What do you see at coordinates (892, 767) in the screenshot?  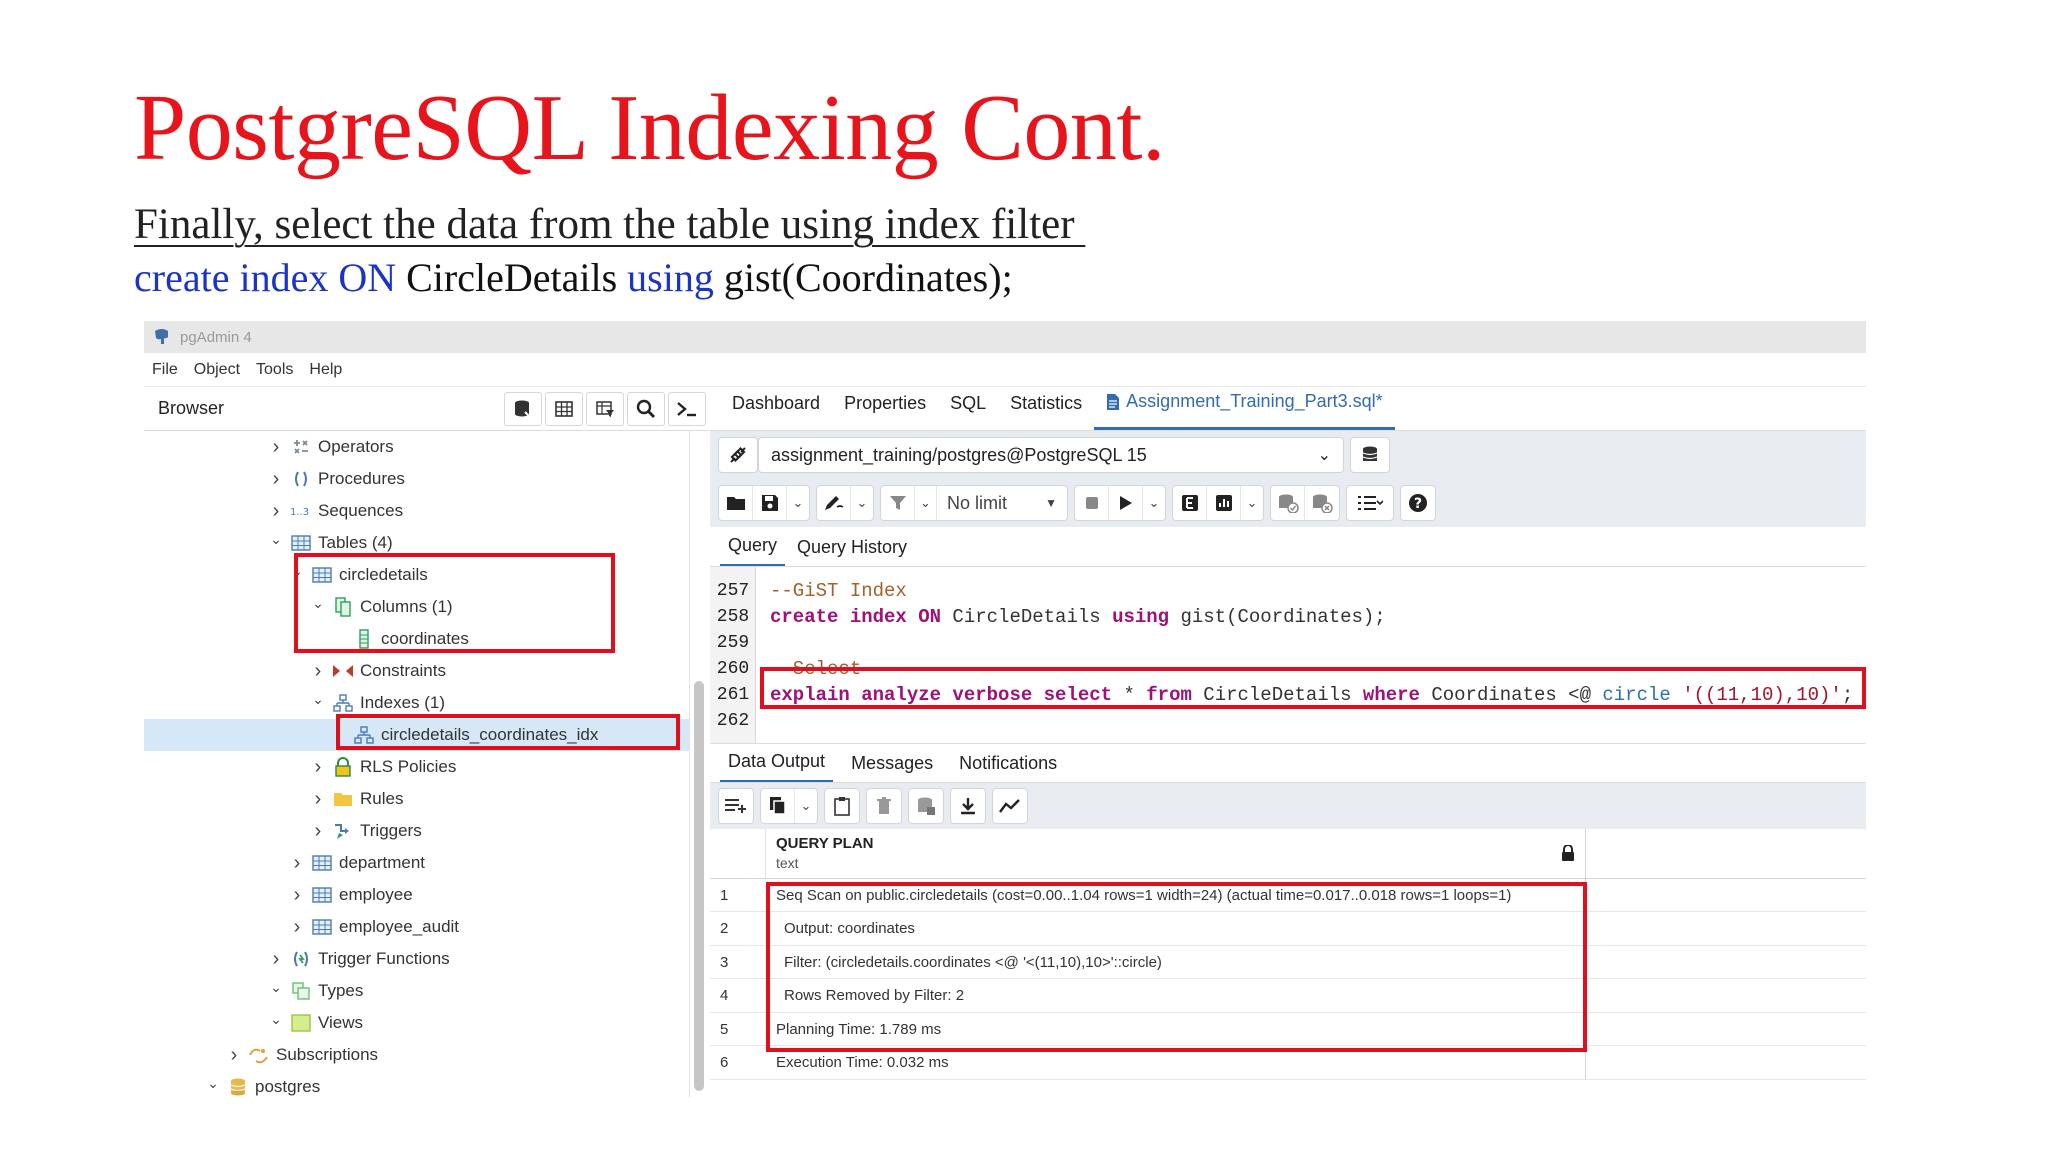 I see `tab-messages: Messages` at bounding box center [892, 767].